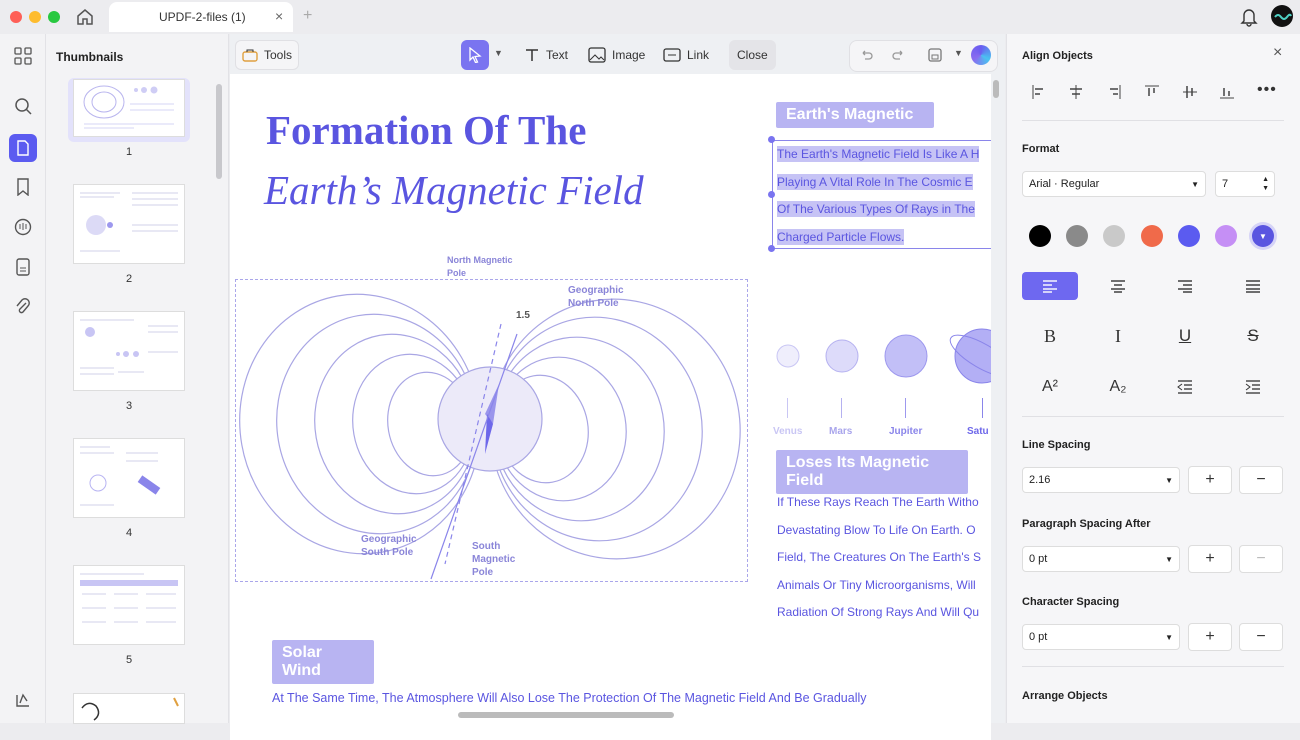 This screenshot has height=740, width=1300. What do you see at coordinates (1227, 92) in the screenshot?
I see `align-bottom-icon` at bounding box center [1227, 92].